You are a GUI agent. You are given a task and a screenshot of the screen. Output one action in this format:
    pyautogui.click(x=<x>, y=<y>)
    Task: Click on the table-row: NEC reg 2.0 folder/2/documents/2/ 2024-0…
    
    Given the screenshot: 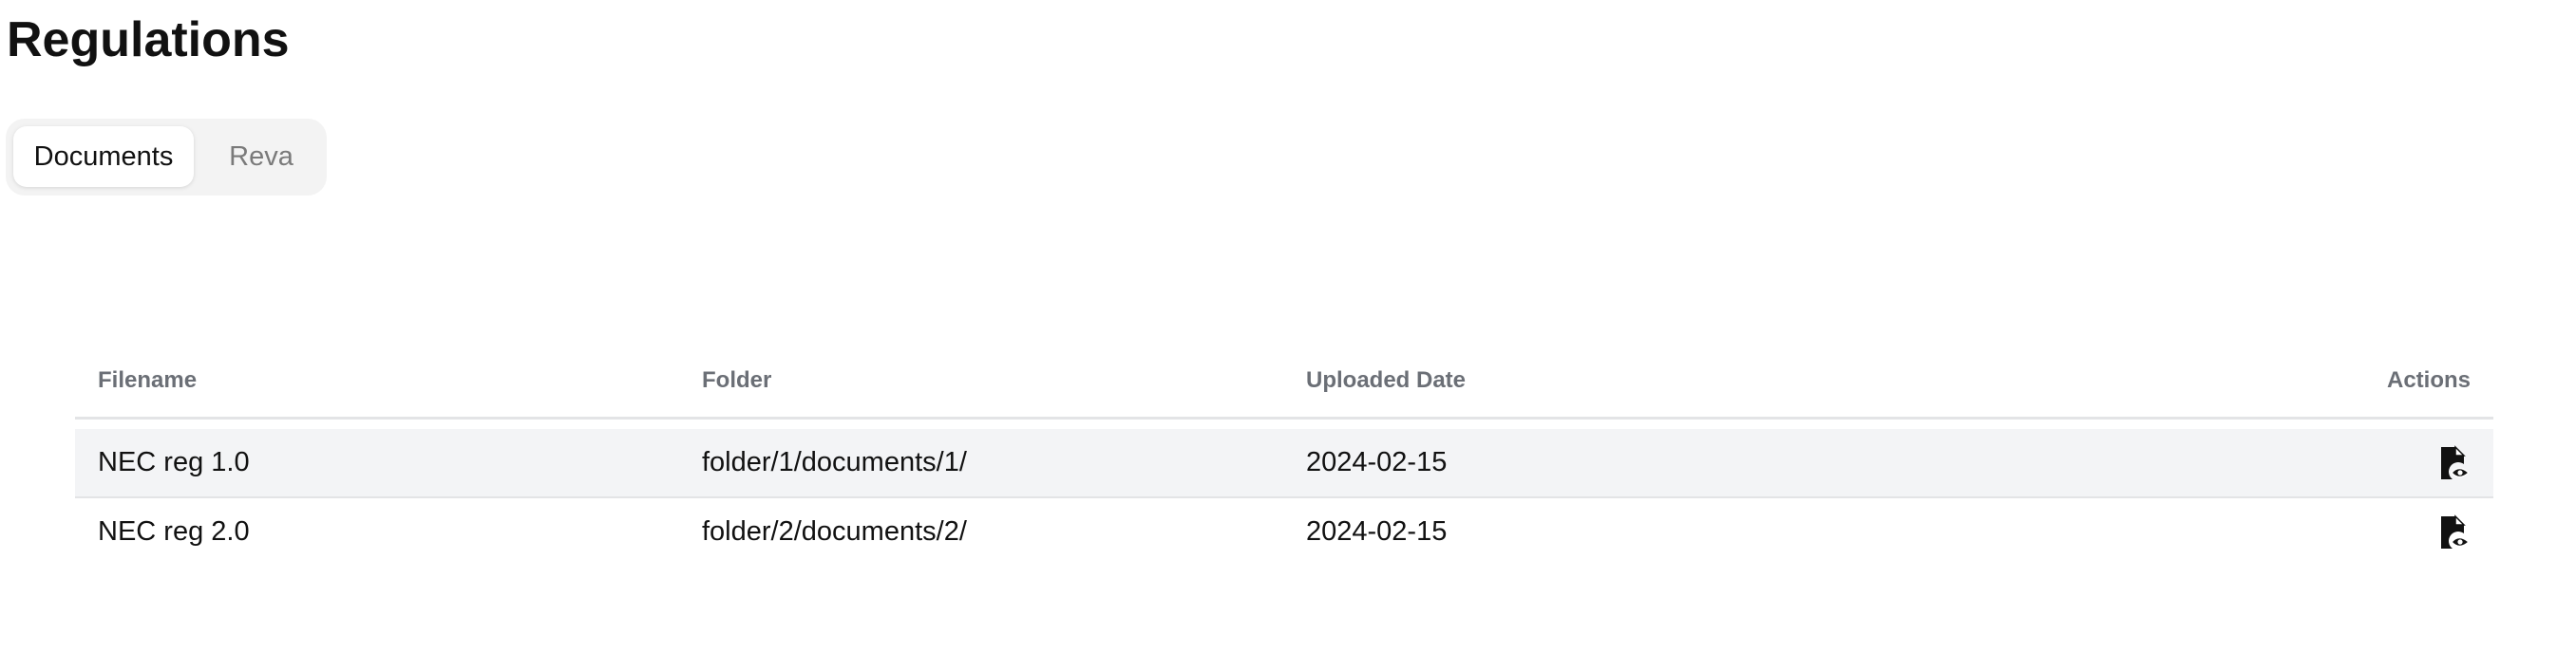 What is the action you would take?
    pyautogui.click(x=1284, y=533)
    